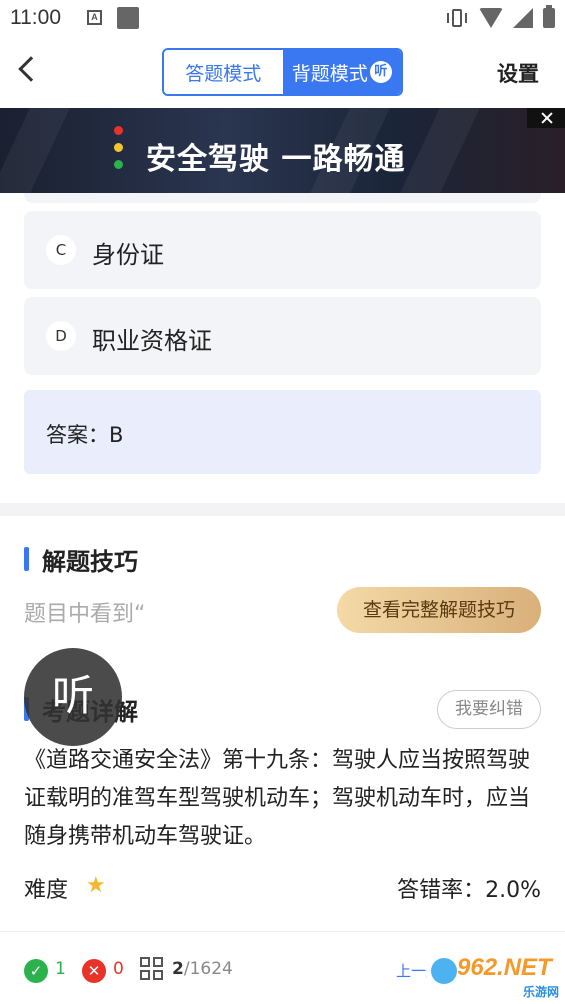 This screenshot has width=565, height=1004. I want to click on option-partial, so click(282, 198).